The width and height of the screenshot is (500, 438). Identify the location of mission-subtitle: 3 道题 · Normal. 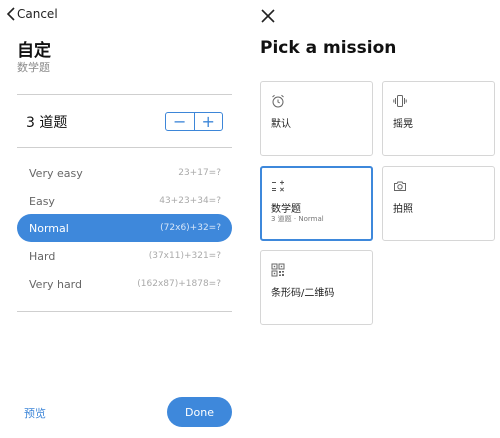
(297, 219).